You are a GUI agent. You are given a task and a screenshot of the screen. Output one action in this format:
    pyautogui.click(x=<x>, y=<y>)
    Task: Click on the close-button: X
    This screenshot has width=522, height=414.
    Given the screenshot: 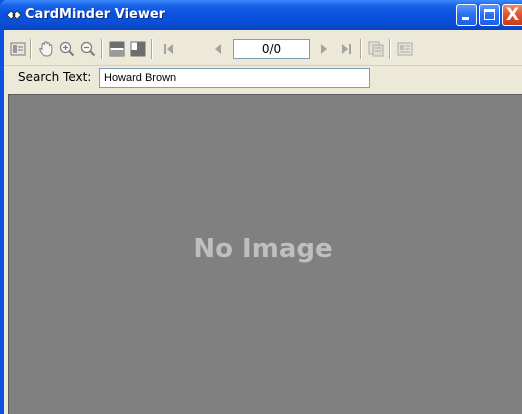 What is the action you would take?
    pyautogui.click(x=512, y=15)
    